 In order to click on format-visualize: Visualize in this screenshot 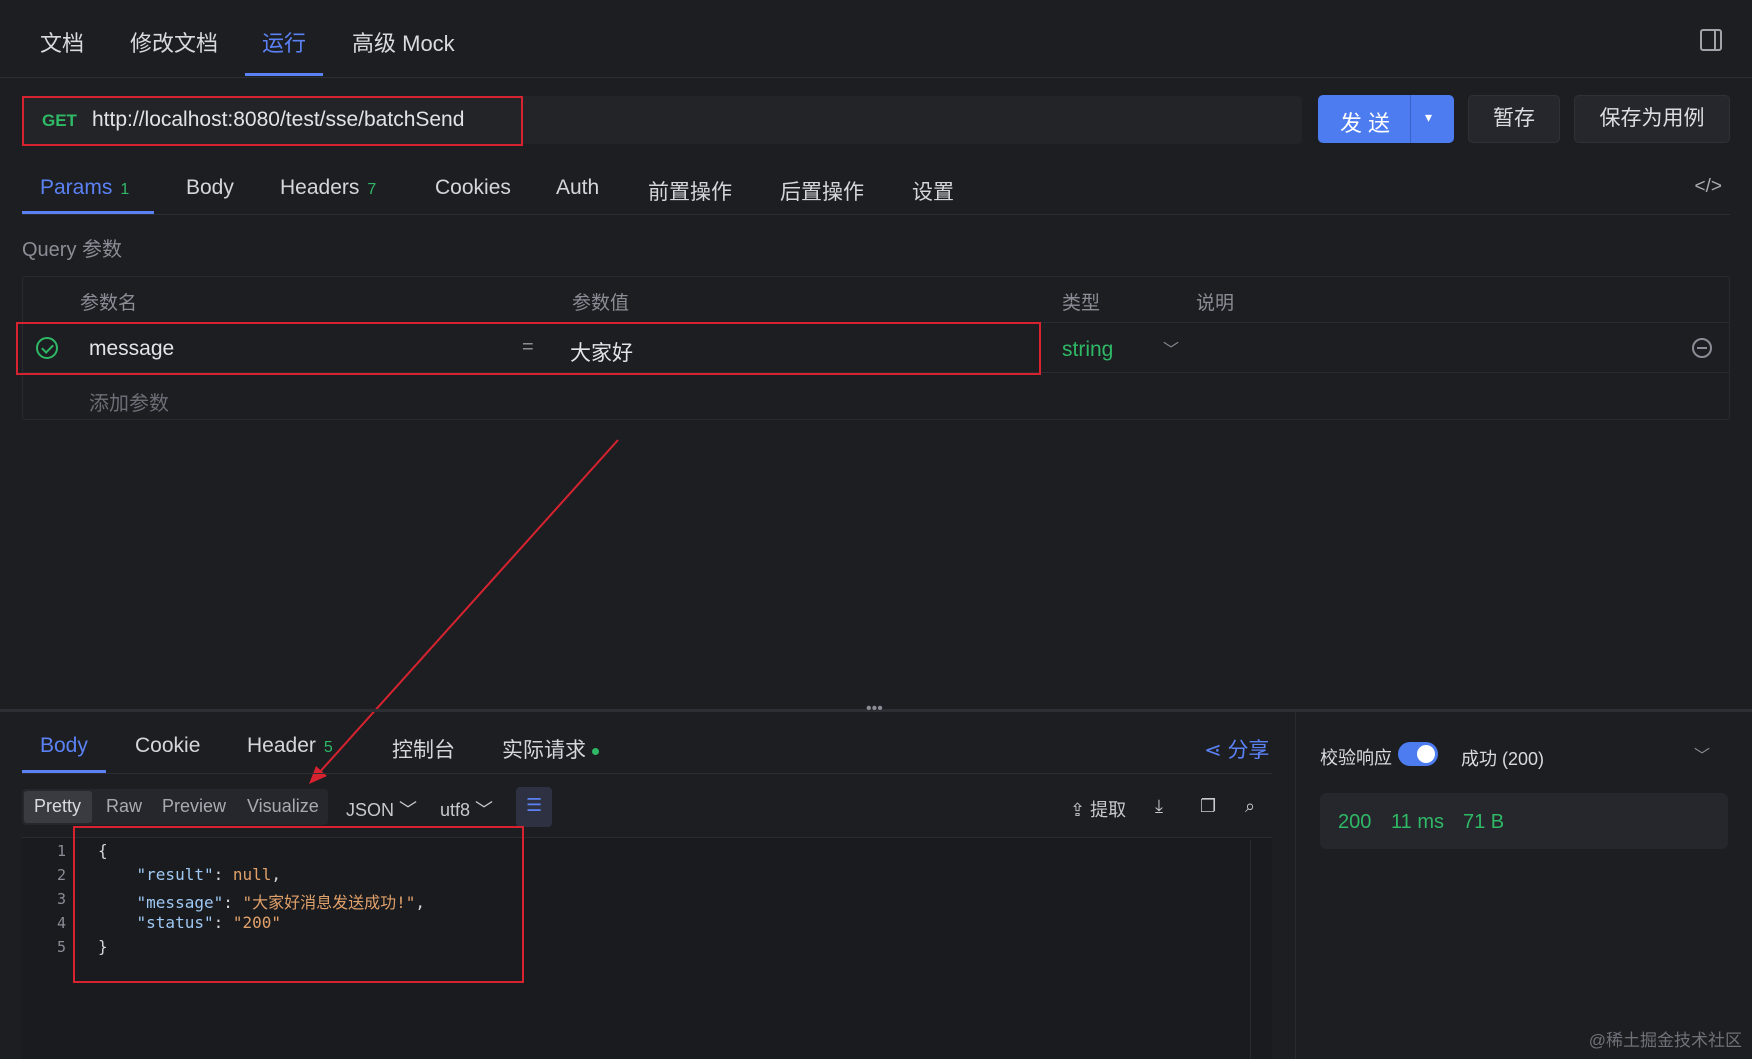, I will do `click(283, 806)`.